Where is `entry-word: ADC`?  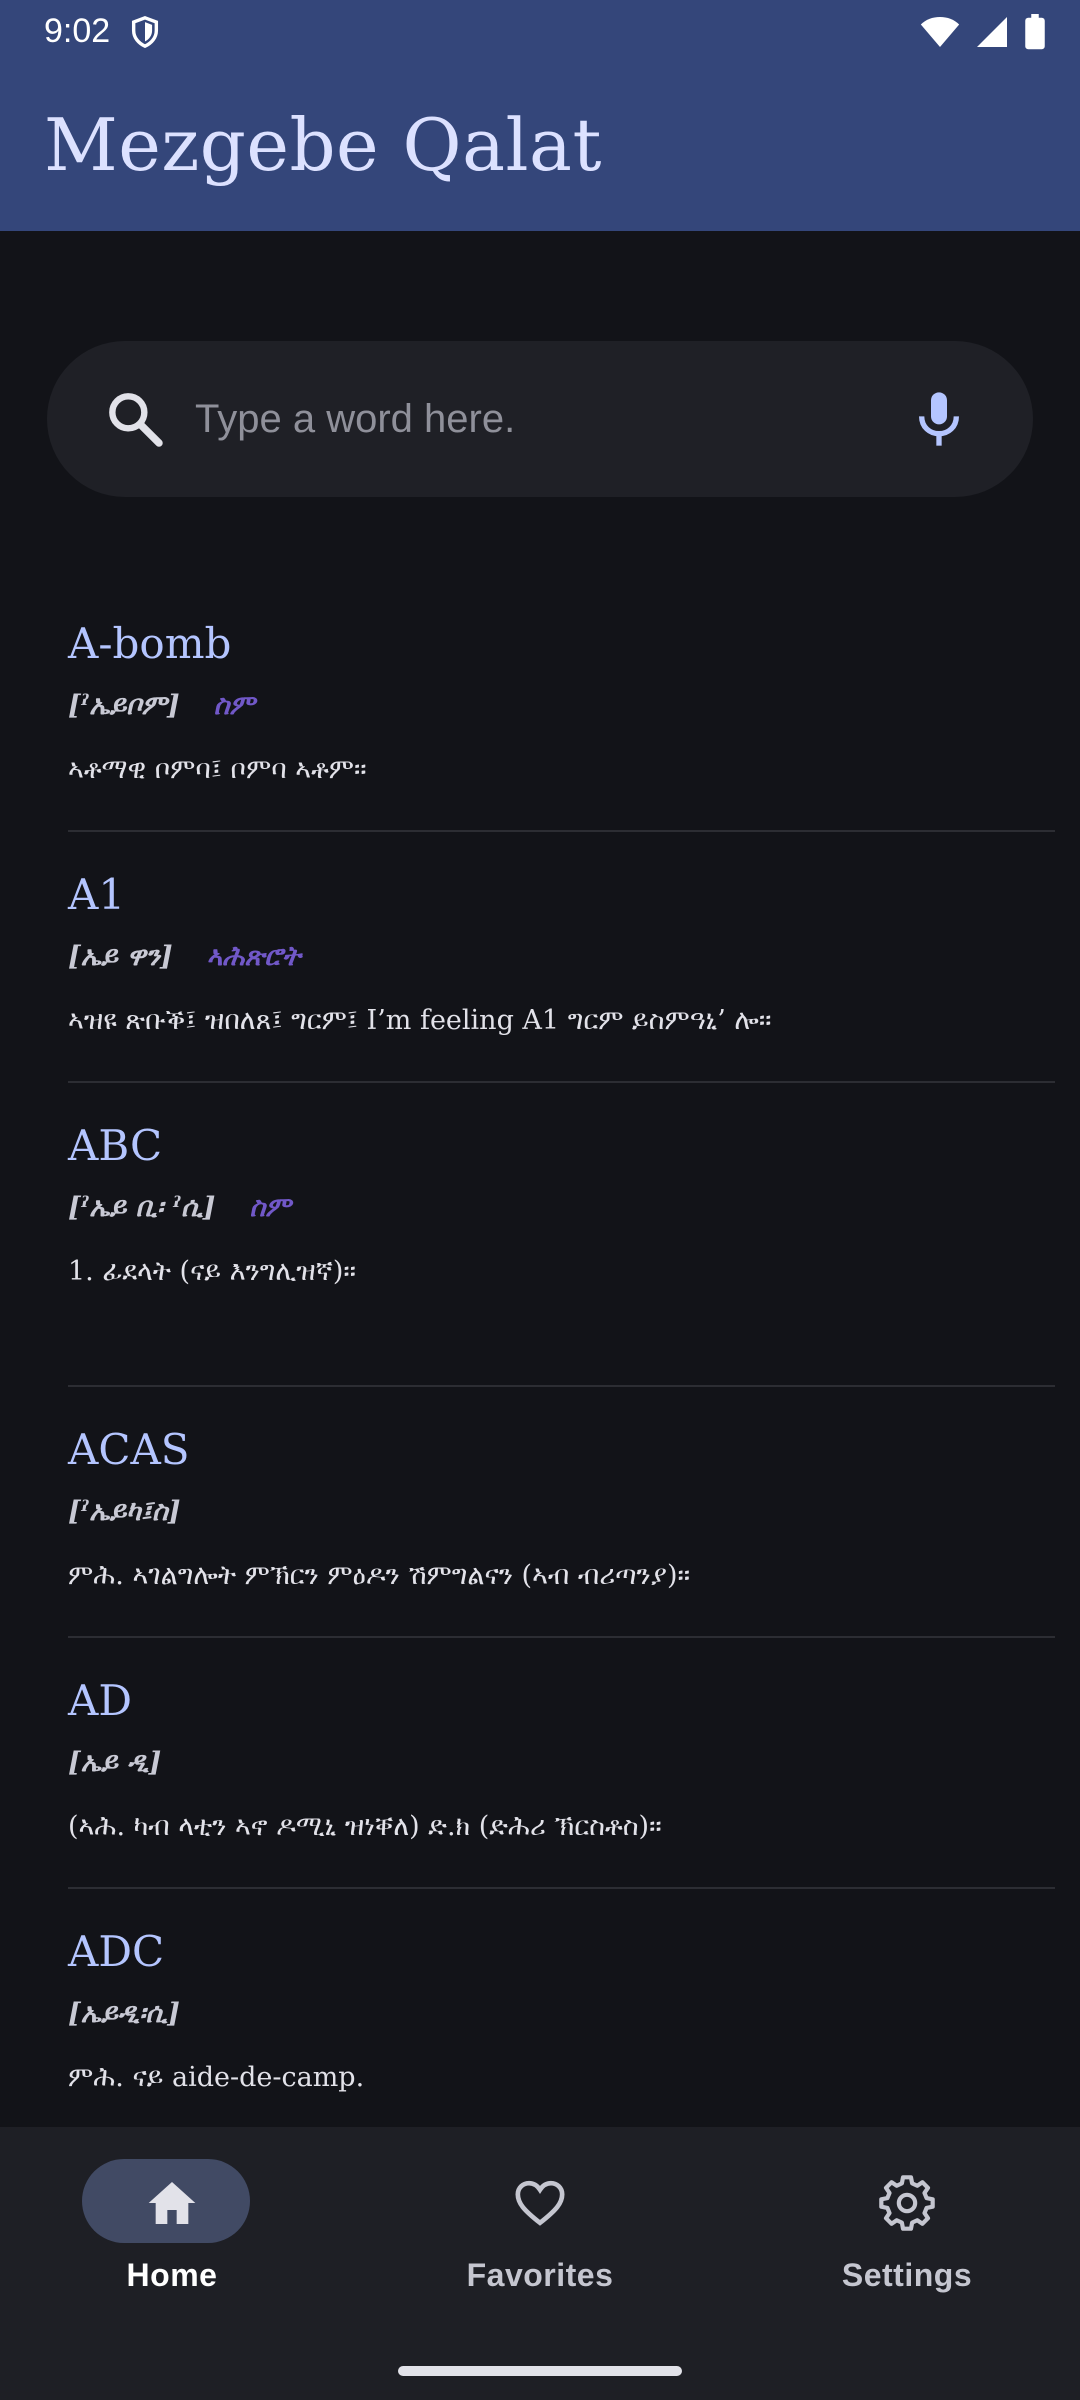
entry-word: ADC is located at coordinates (116, 1951).